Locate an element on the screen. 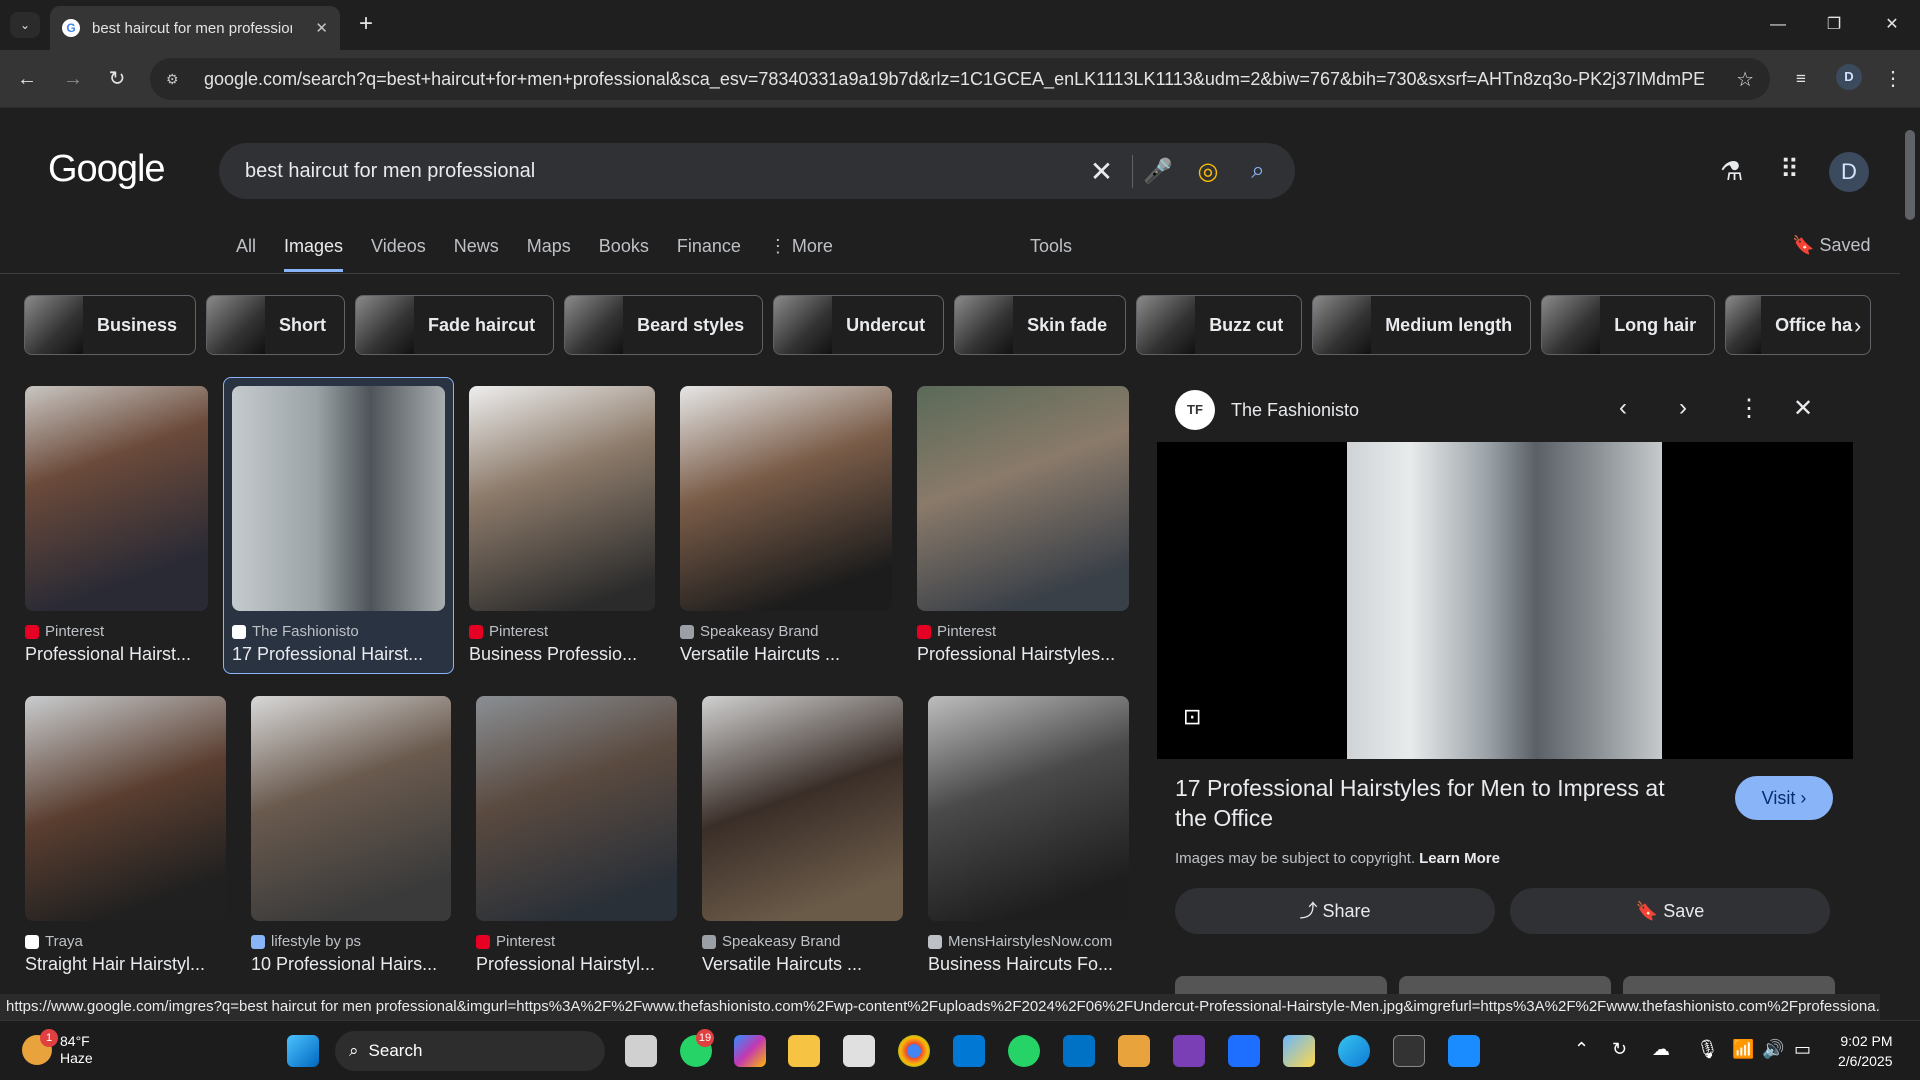 The height and width of the screenshot is (1080, 1920). browser-tab: G best haircut for men profession ✕ is located at coordinates (195, 28).